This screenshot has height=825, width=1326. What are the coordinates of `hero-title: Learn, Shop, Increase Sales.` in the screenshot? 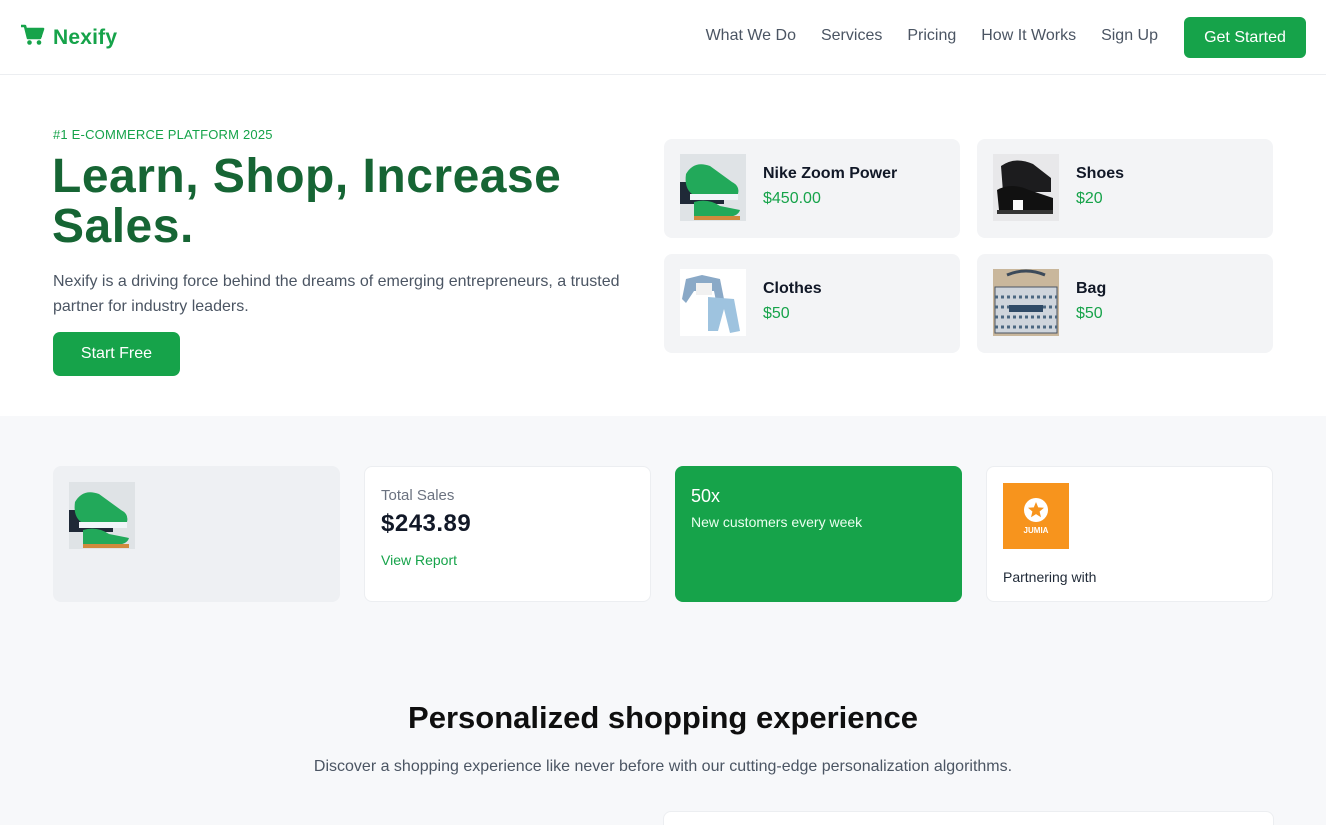 It's located at (307, 201).